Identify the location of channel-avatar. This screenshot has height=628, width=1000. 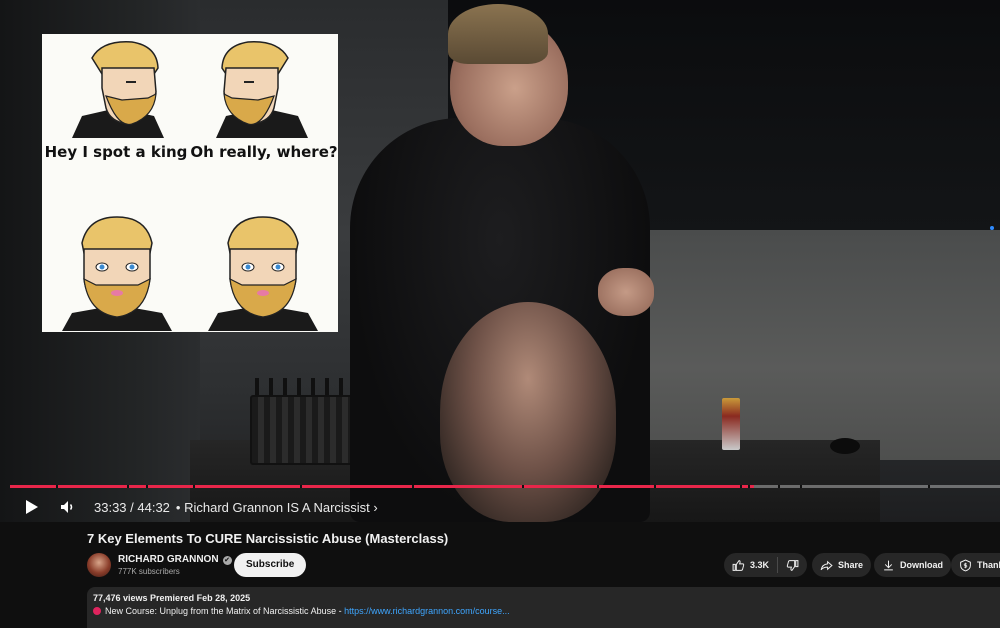
(99, 565).